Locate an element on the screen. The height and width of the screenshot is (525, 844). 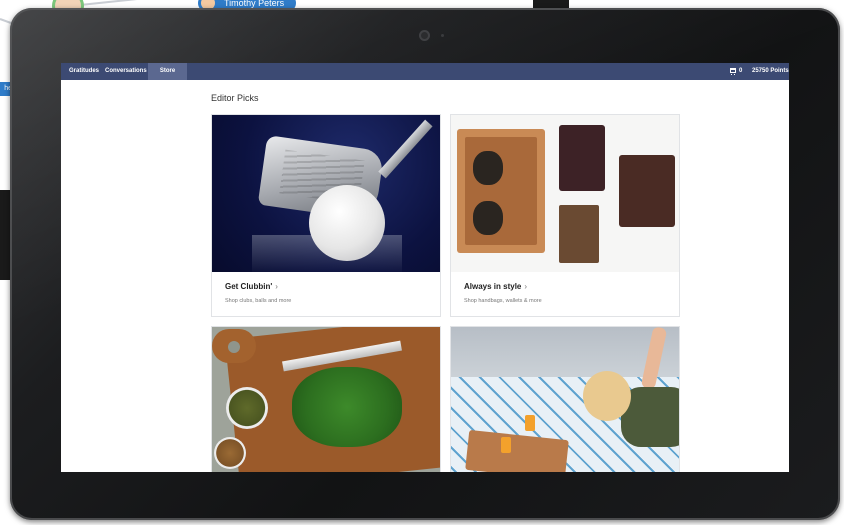
nav-tab-store: Store is located at coordinates (167, 71).